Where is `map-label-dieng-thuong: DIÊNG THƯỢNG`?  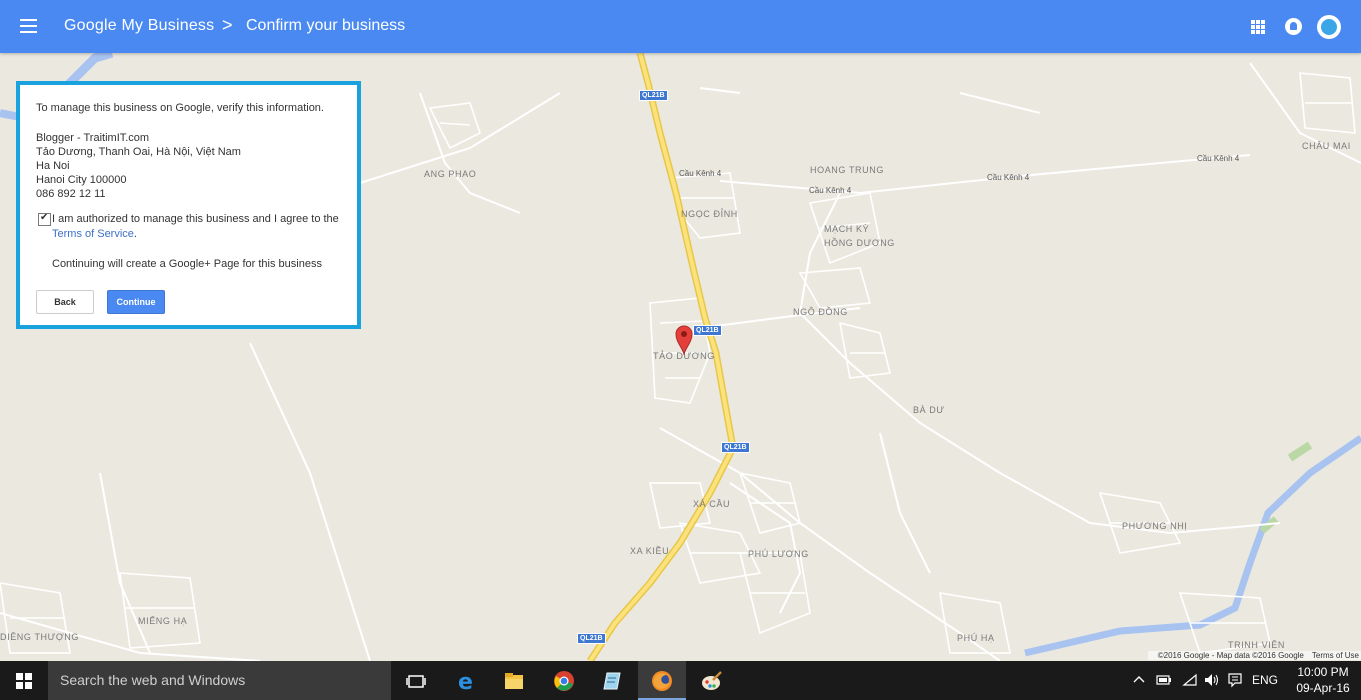 map-label-dieng-thuong: DIÊNG THƯỢNG is located at coordinates (39, 637).